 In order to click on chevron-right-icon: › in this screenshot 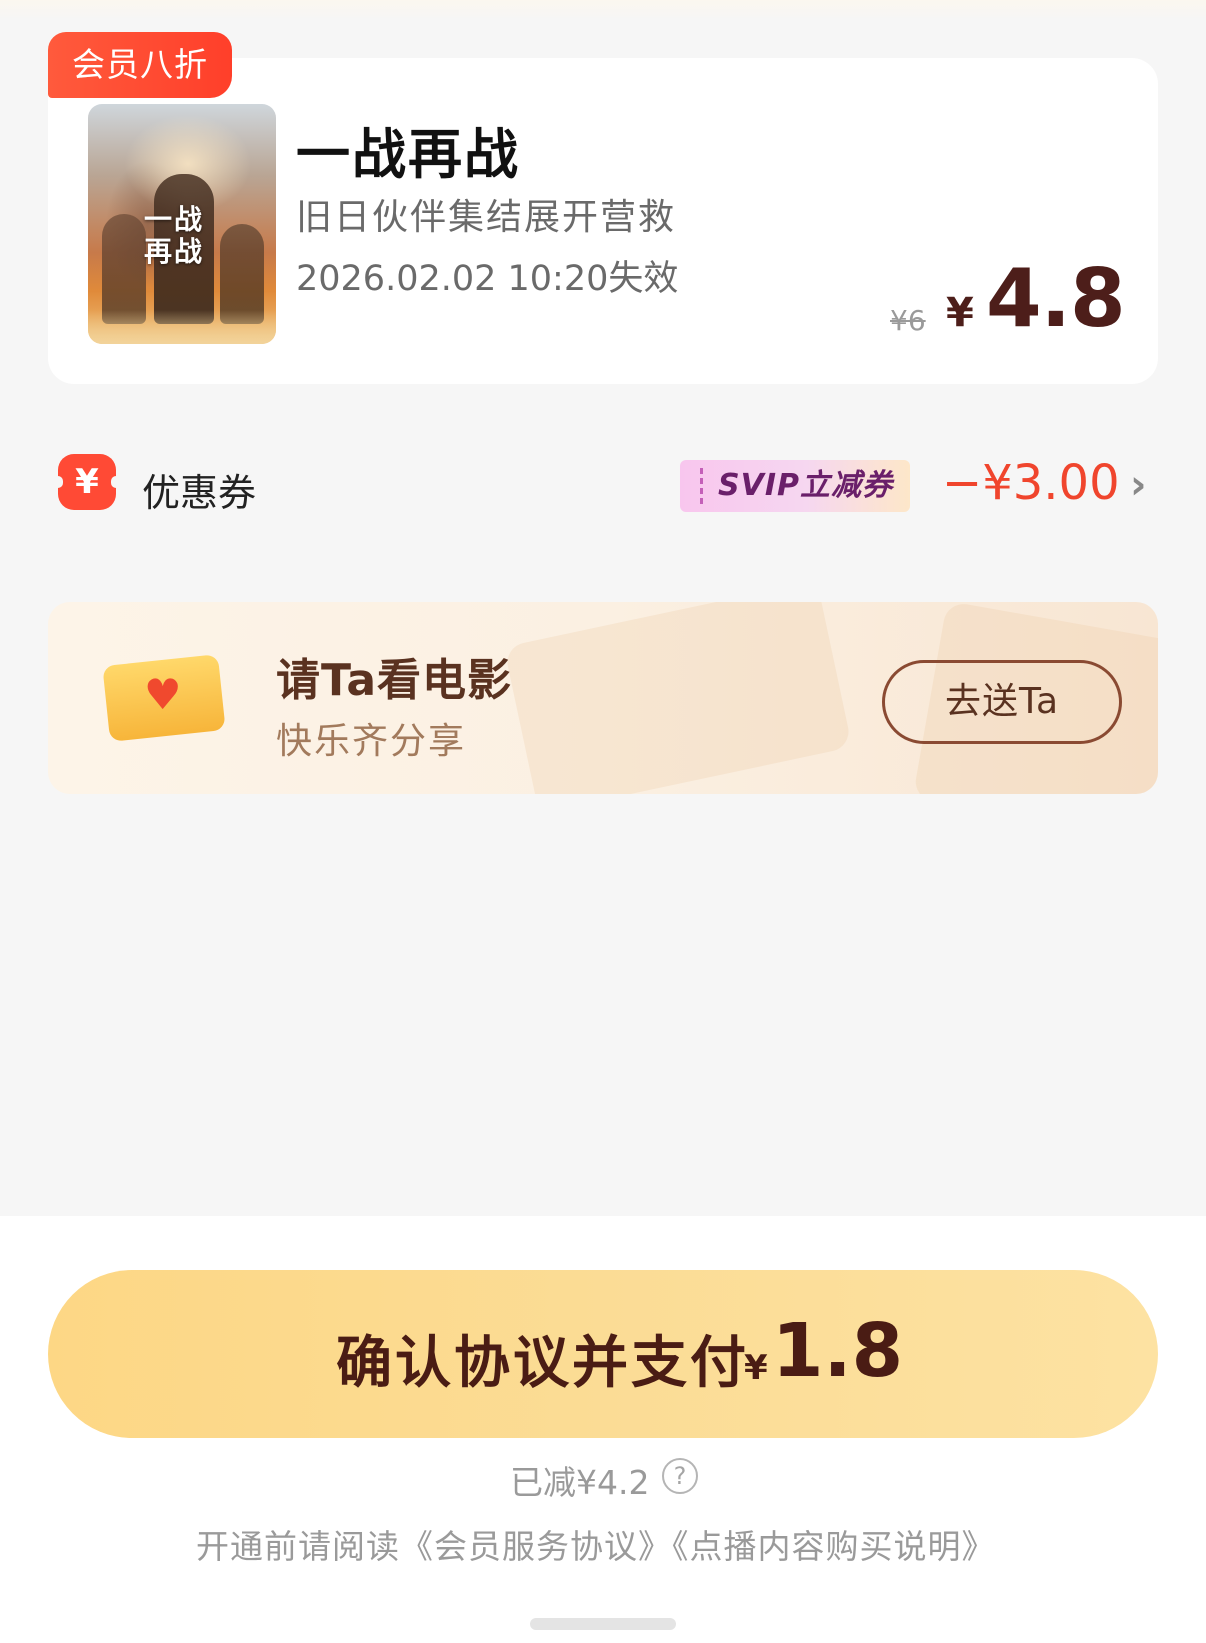, I will do `click(1138, 485)`.